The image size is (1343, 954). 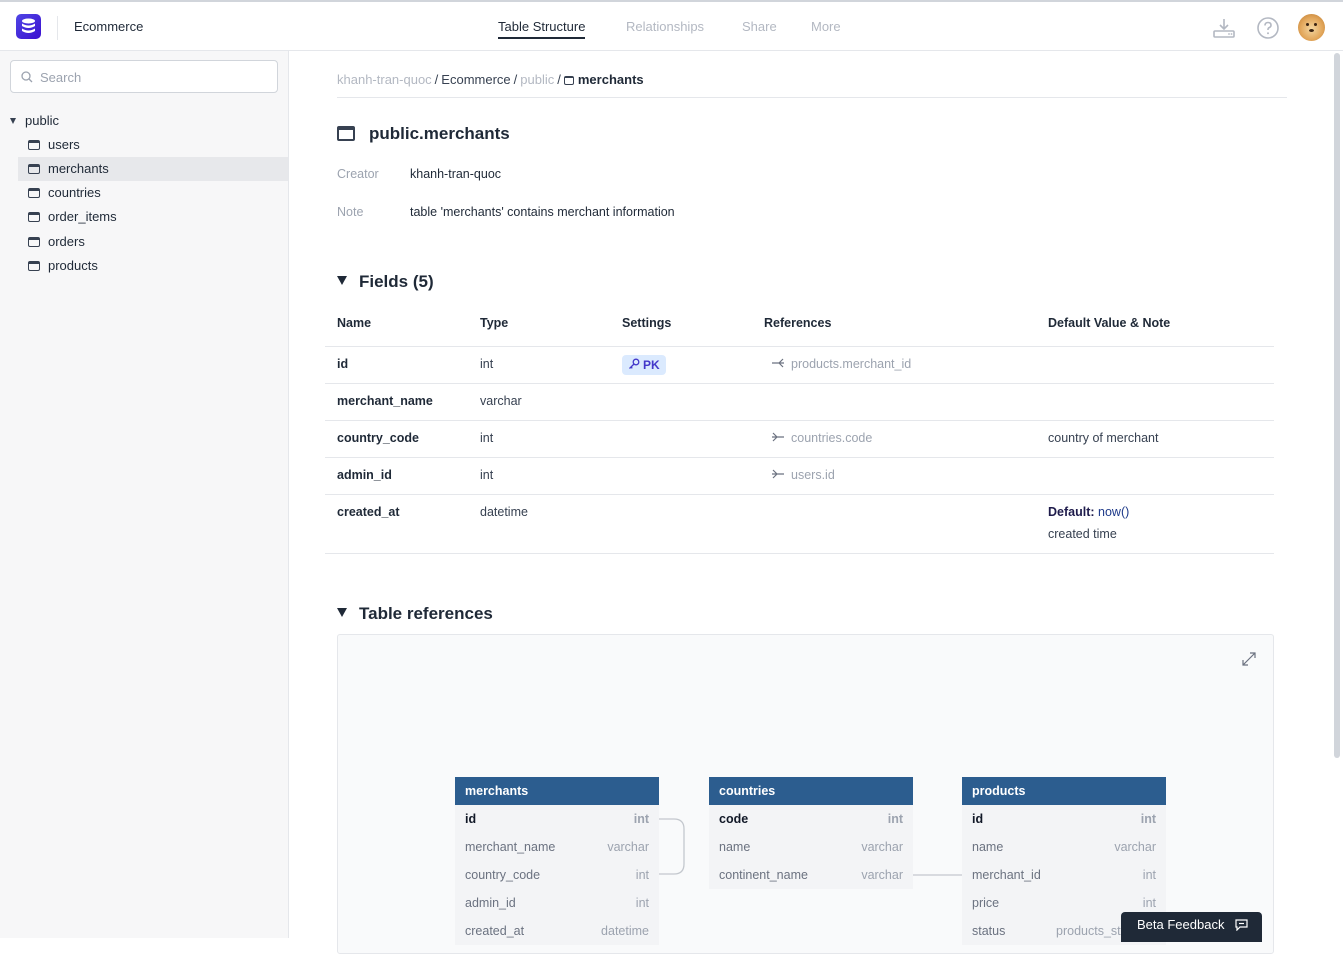 What do you see at coordinates (989, 931) in the screenshot?
I see `column-name: status` at bounding box center [989, 931].